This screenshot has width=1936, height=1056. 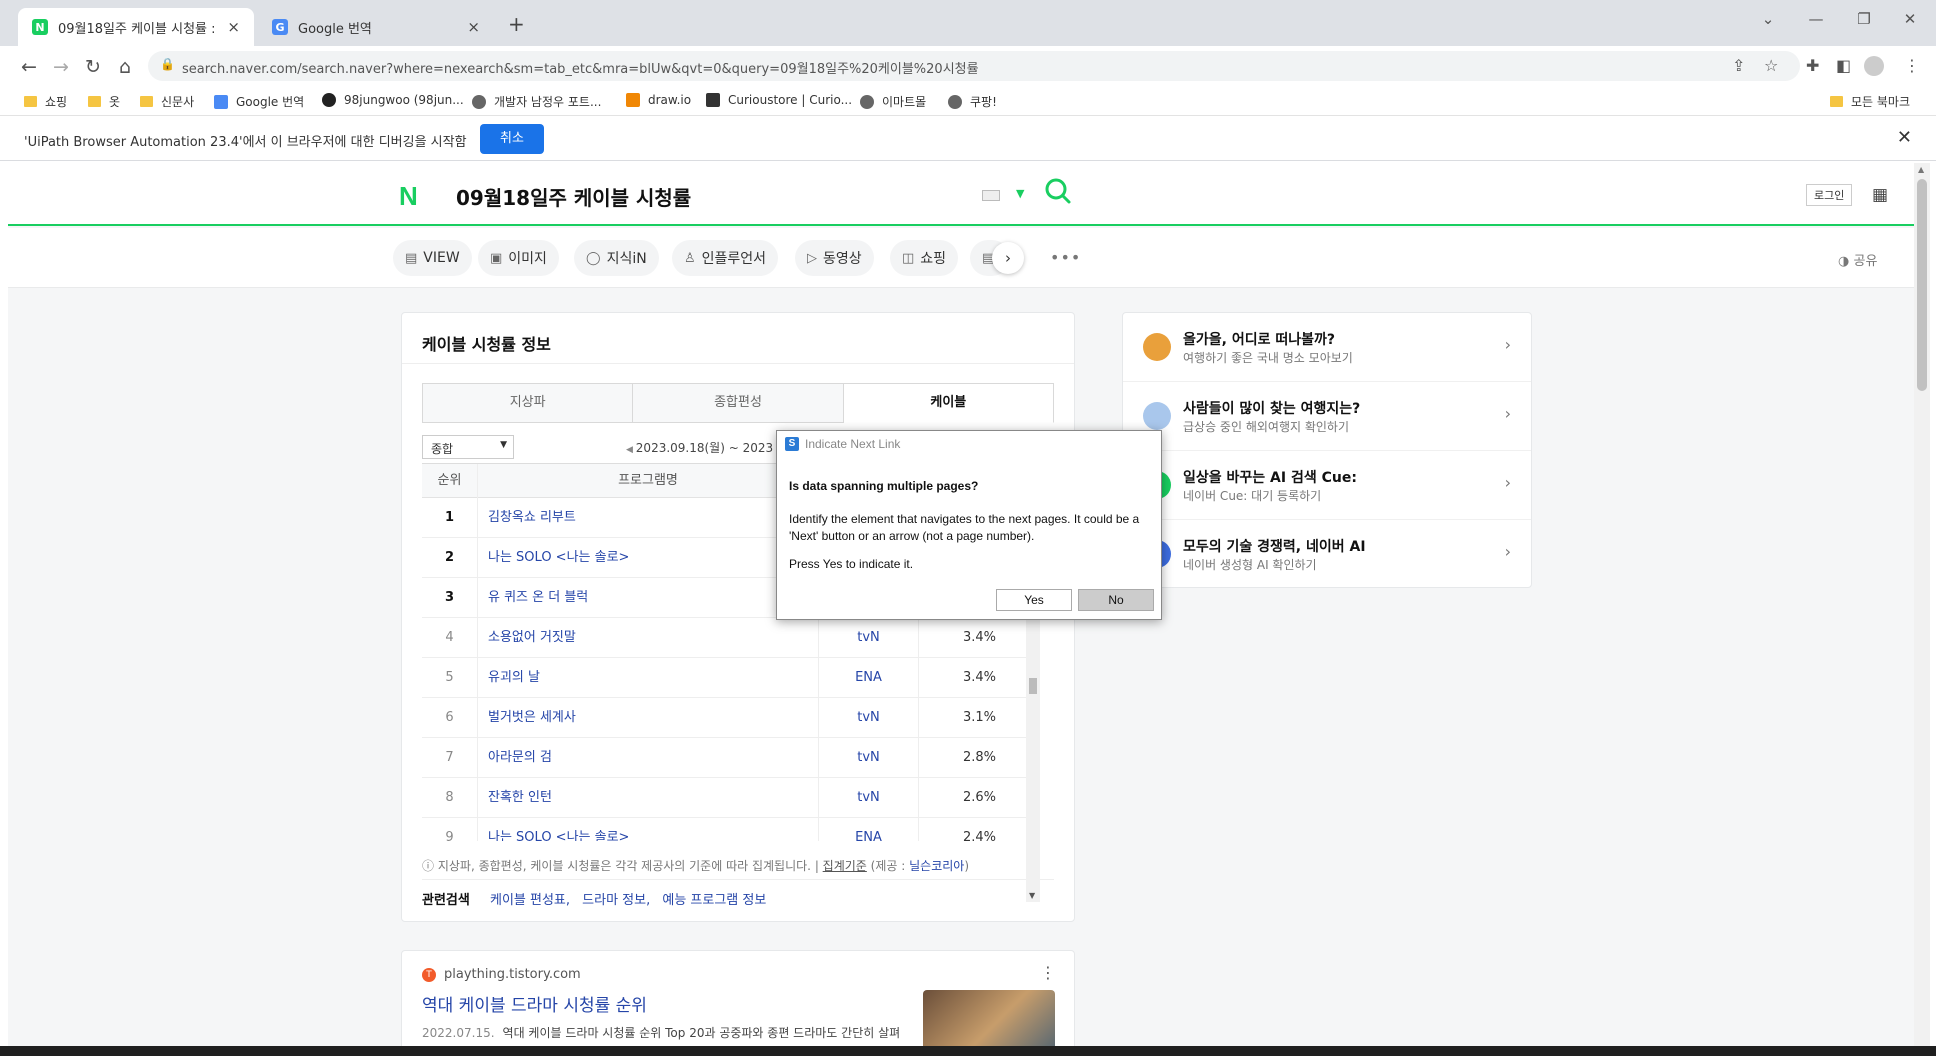 What do you see at coordinates (1880, 195) in the screenshot?
I see `apps-grid-icon: ▦` at bounding box center [1880, 195].